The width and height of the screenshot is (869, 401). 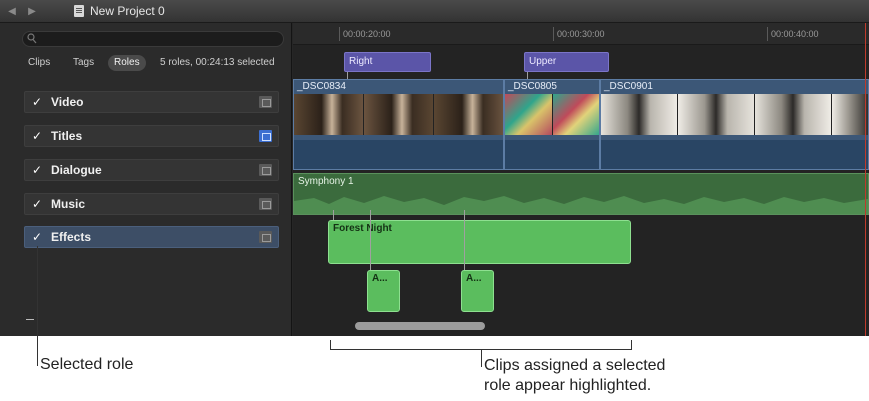 I want to click on callout-line-1: Clips assigned a selected, so click(x=575, y=365).